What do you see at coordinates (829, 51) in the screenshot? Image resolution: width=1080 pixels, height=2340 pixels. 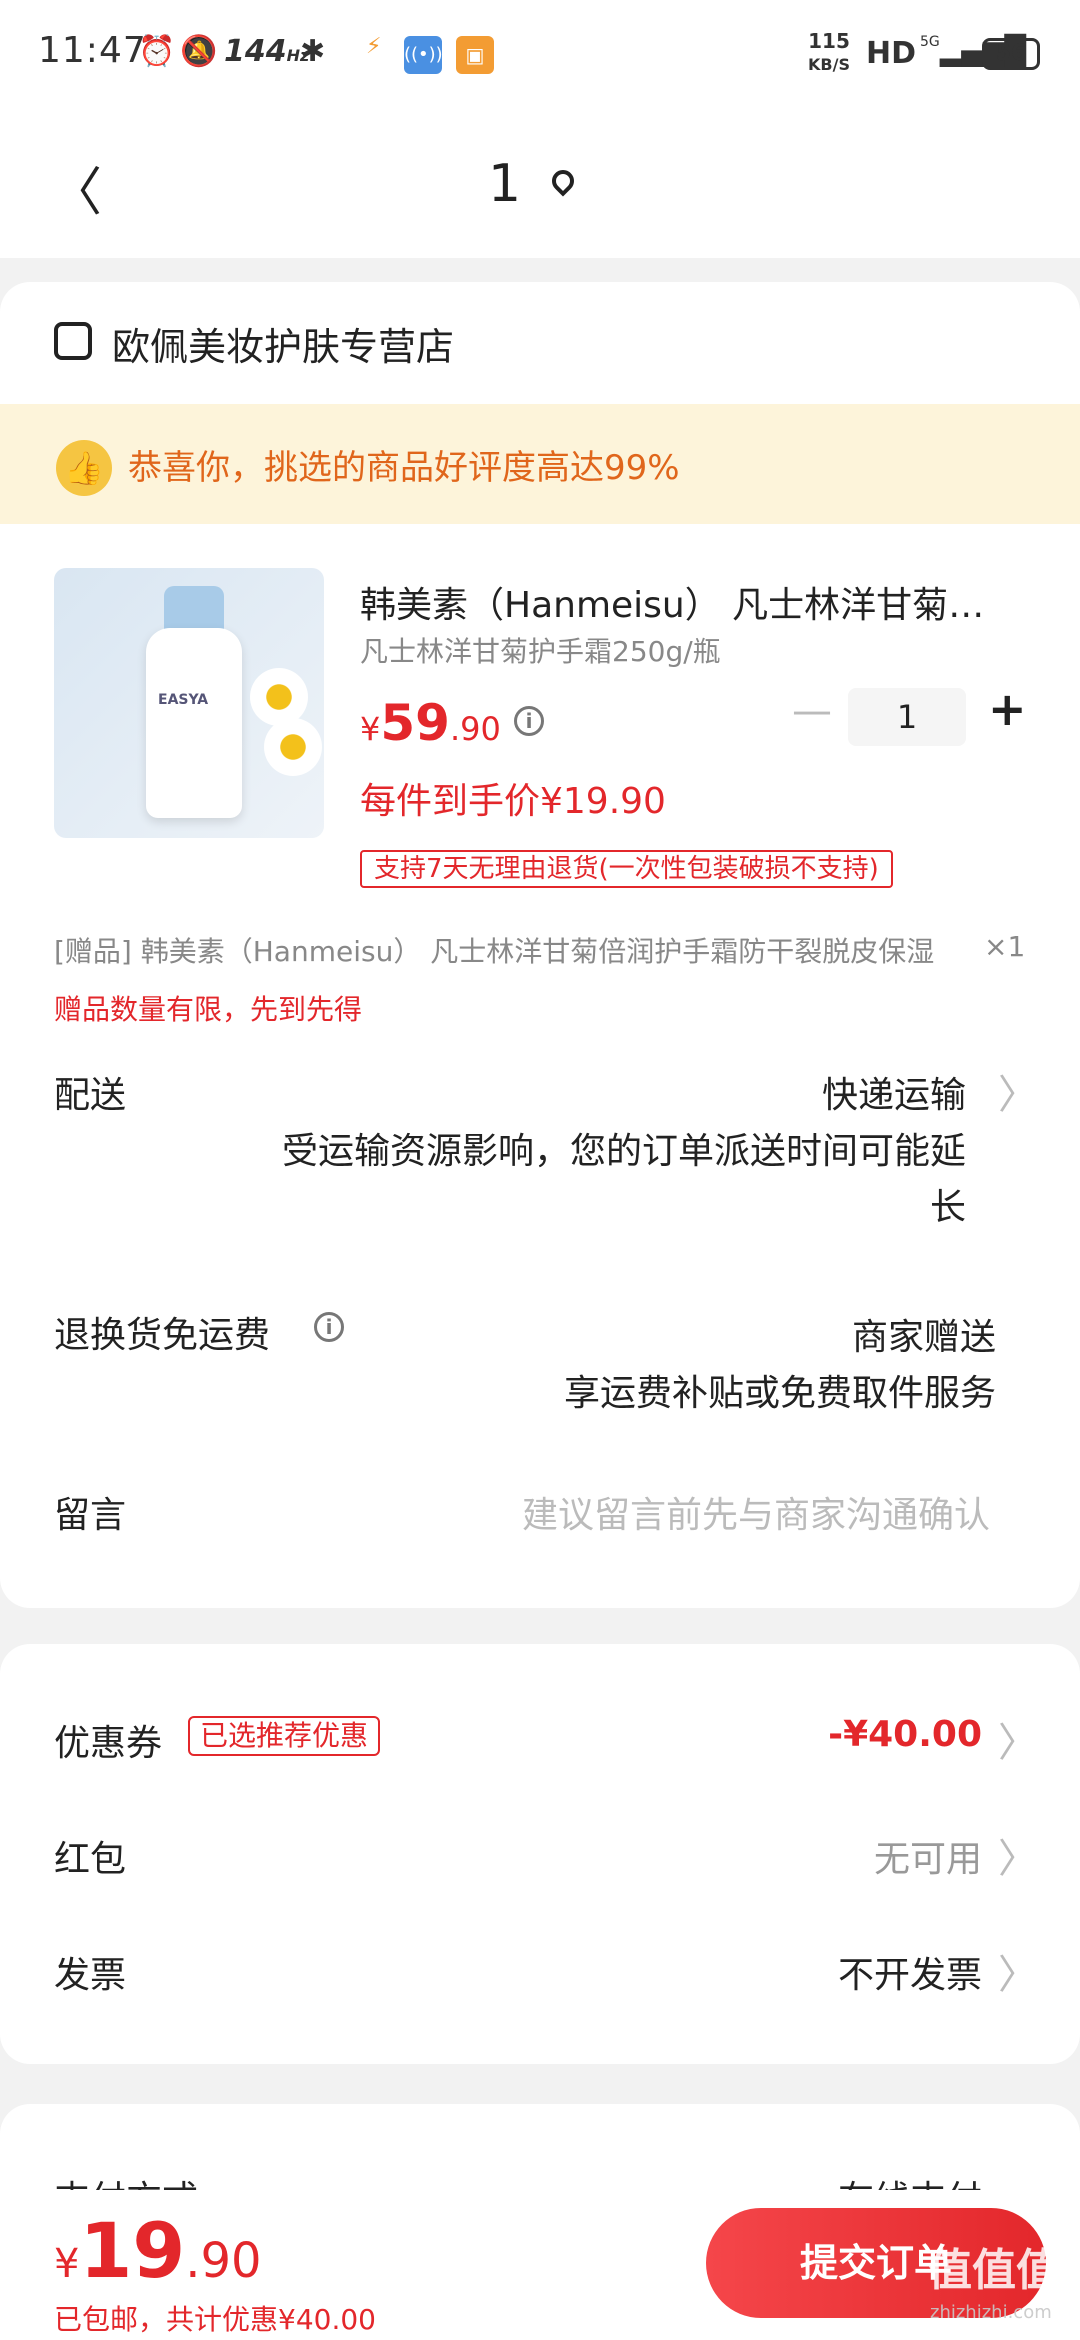 I see `network-speed: 115 KB/S` at bounding box center [829, 51].